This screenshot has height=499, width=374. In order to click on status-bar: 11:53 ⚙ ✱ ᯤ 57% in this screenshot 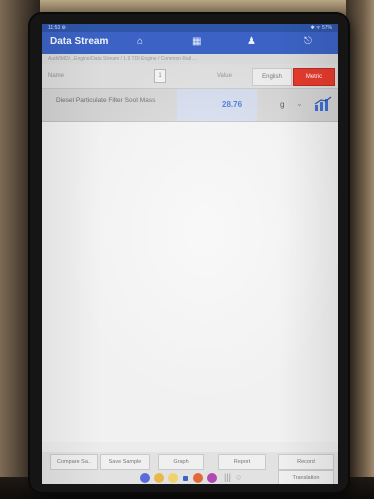, I will do `click(190, 28)`.